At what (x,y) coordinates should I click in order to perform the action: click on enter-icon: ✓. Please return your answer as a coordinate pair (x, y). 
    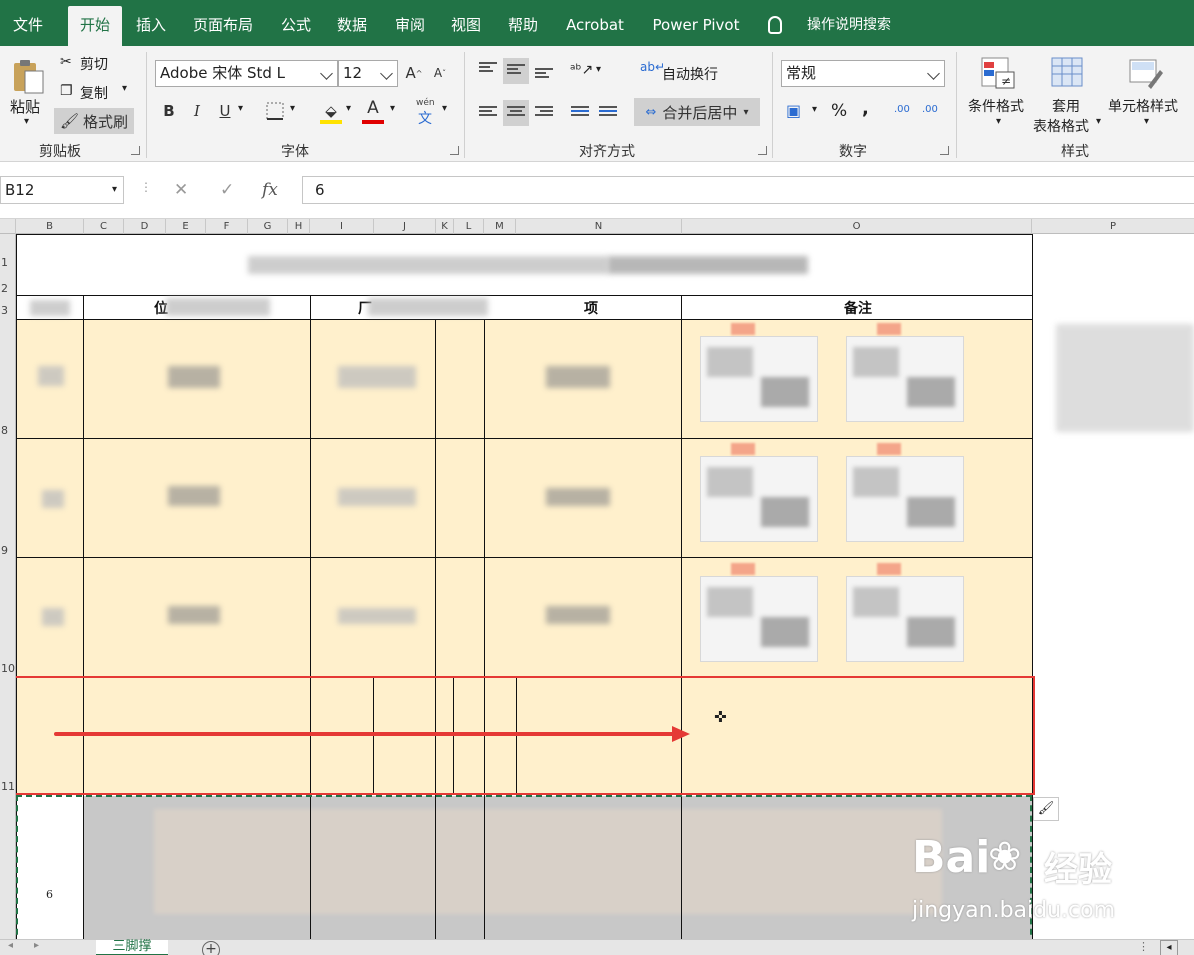
    Looking at the image, I should click on (227, 190).